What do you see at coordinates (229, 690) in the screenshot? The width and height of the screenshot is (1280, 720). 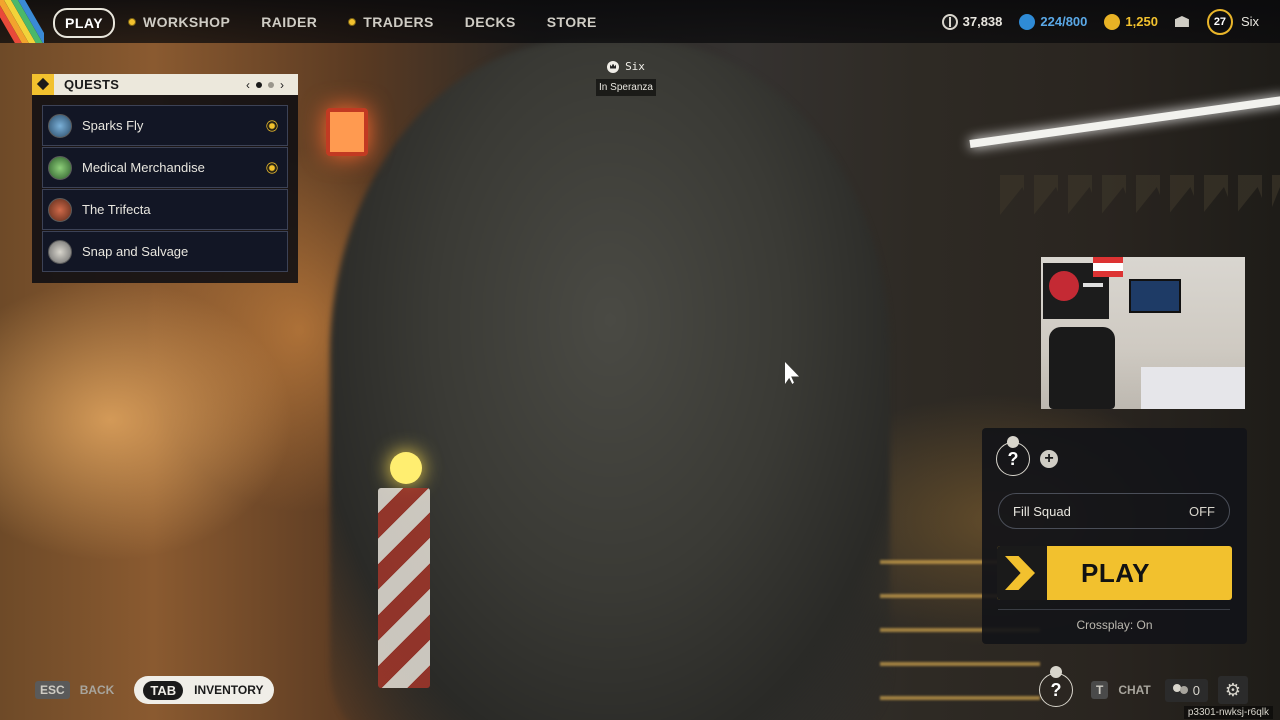 I see `inventory-label: INVENTORY` at bounding box center [229, 690].